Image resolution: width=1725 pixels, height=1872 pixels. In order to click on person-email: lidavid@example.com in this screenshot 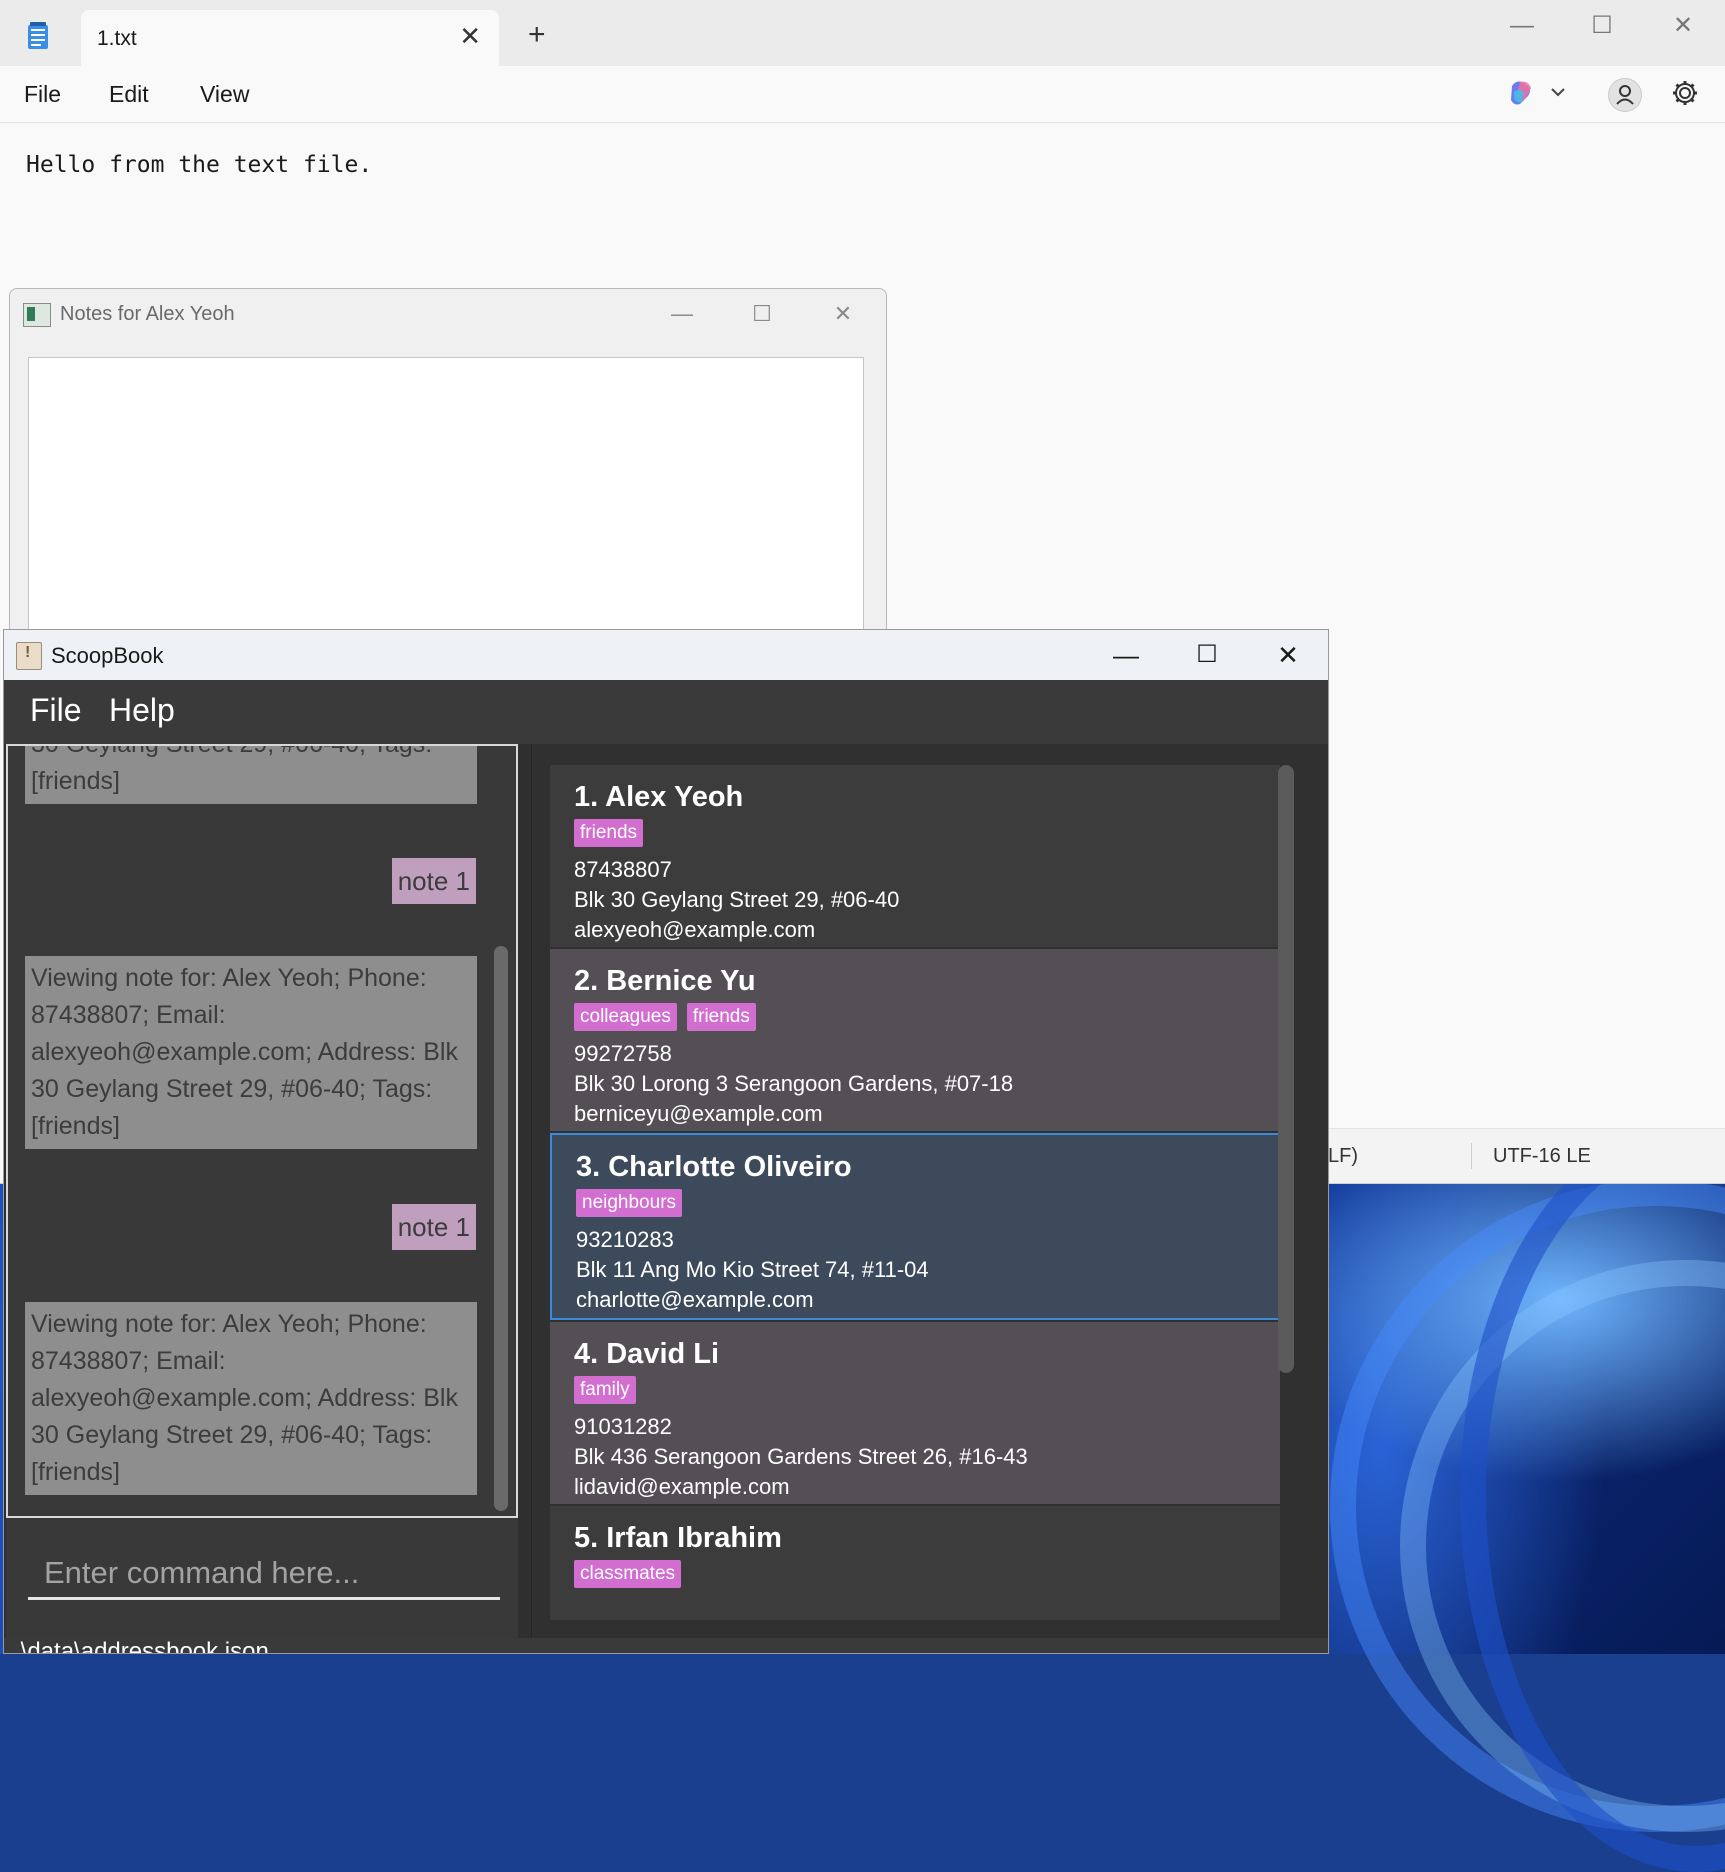, I will do `click(682, 1486)`.